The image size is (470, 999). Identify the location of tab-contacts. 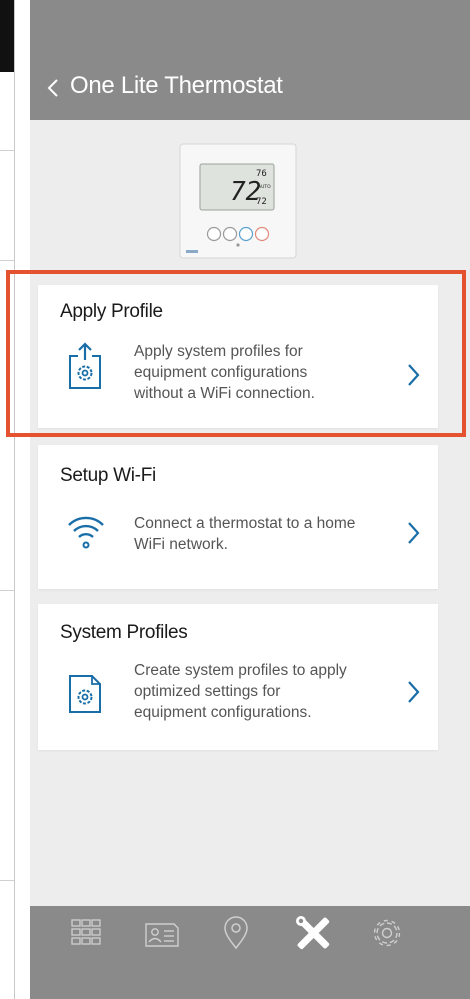
(161, 935).